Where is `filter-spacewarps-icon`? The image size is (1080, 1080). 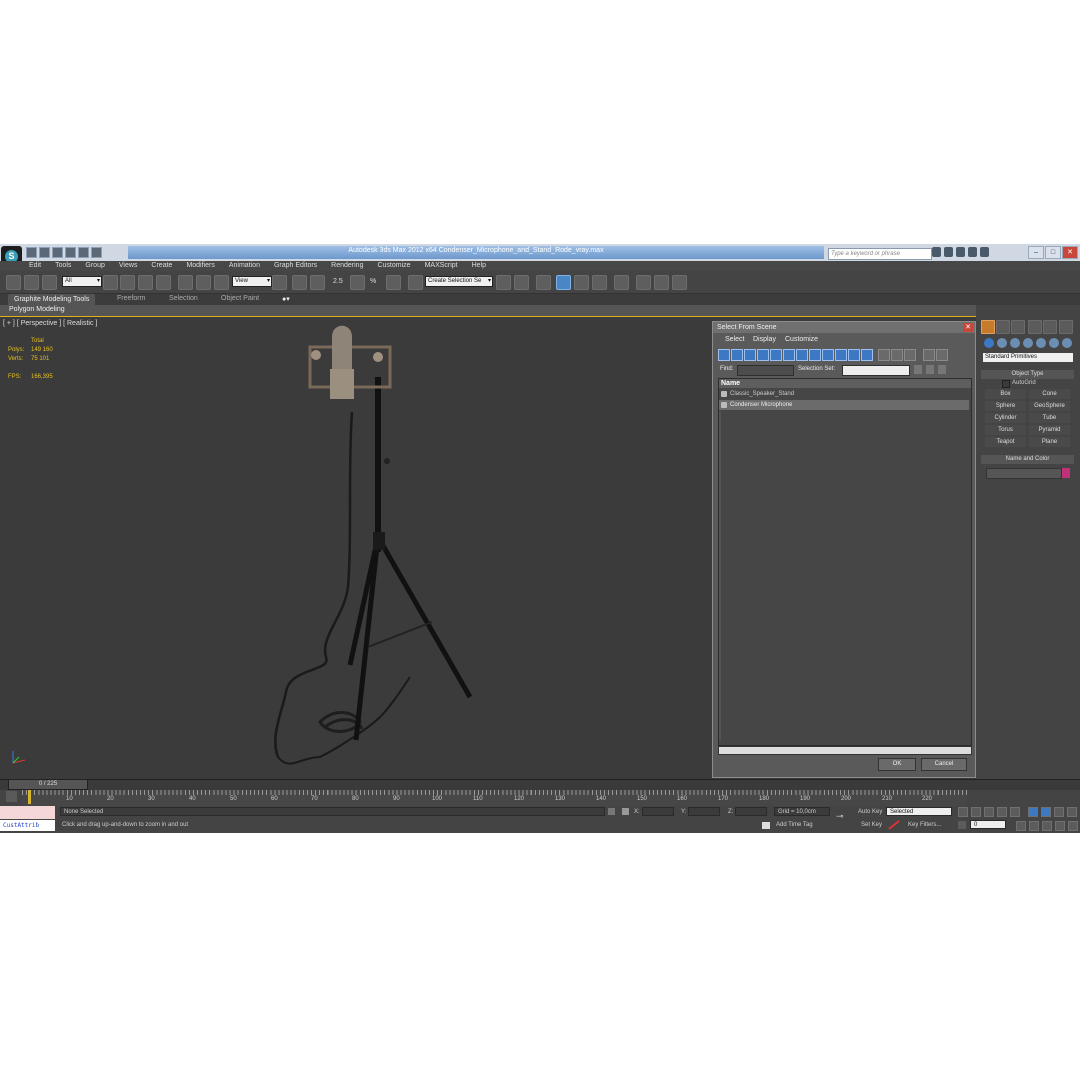
filter-spacewarps-icon is located at coordinates (789, 355).